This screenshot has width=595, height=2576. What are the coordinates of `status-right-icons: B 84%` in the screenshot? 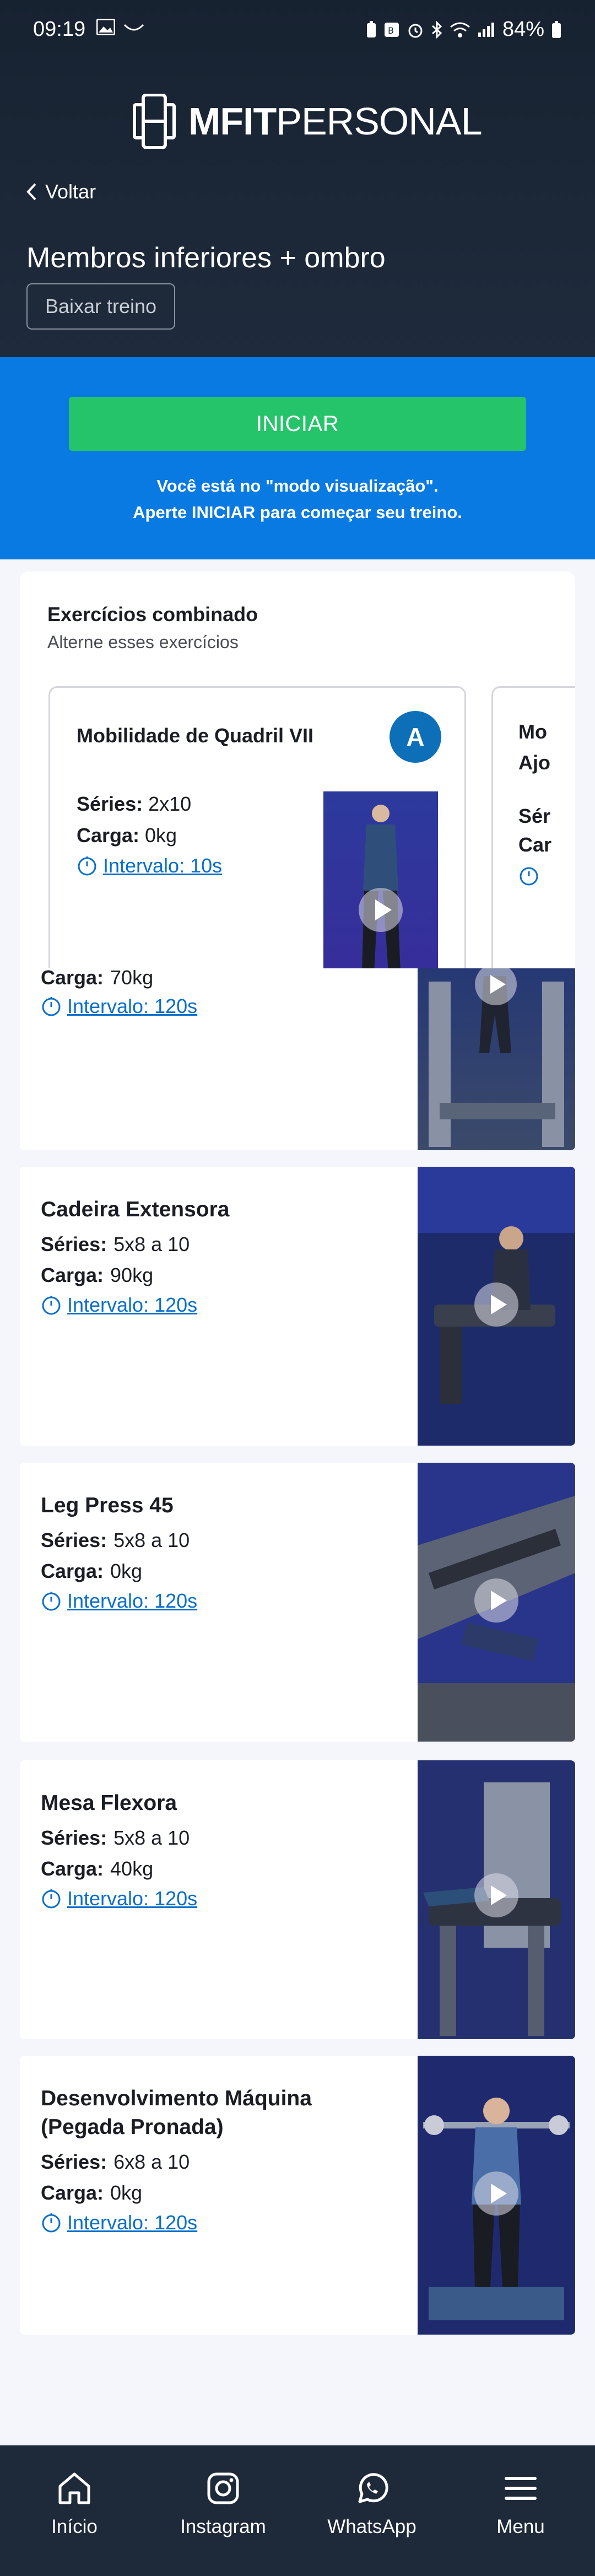 It's located at (464, 29).